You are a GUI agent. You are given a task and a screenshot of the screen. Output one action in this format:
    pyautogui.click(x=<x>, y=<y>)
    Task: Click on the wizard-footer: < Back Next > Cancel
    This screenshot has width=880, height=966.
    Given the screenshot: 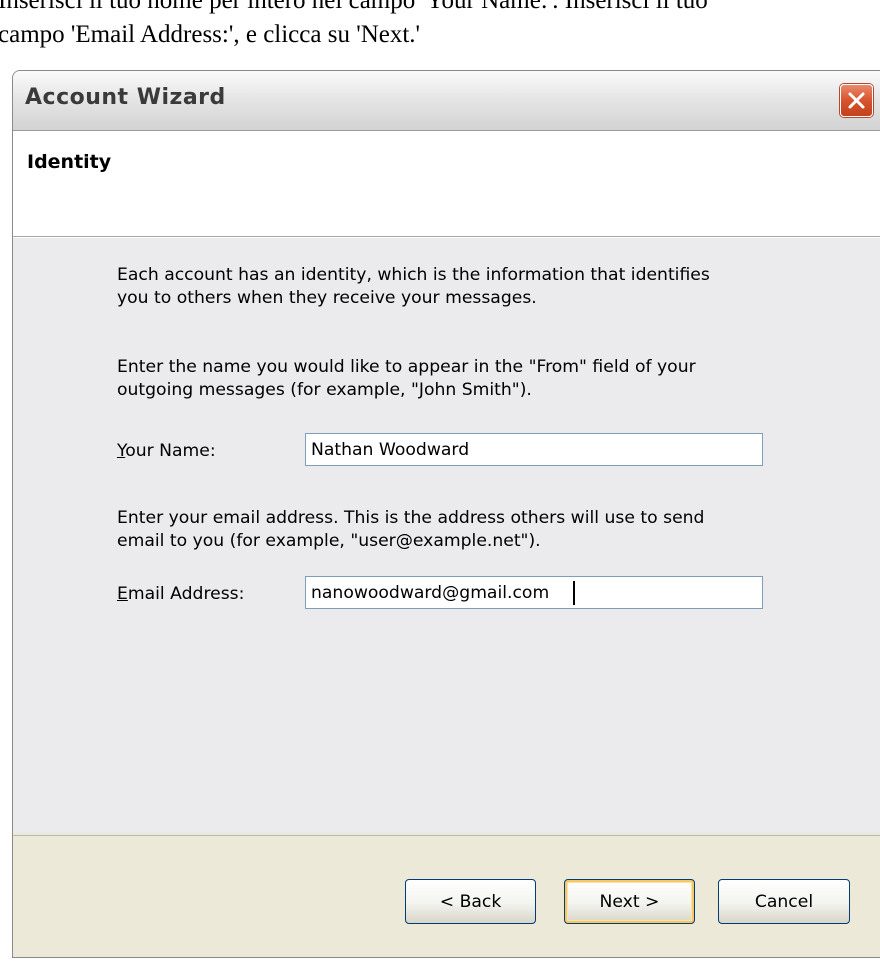 What is the action you would take?
    pyautogui.click(x=446, y=896)
    